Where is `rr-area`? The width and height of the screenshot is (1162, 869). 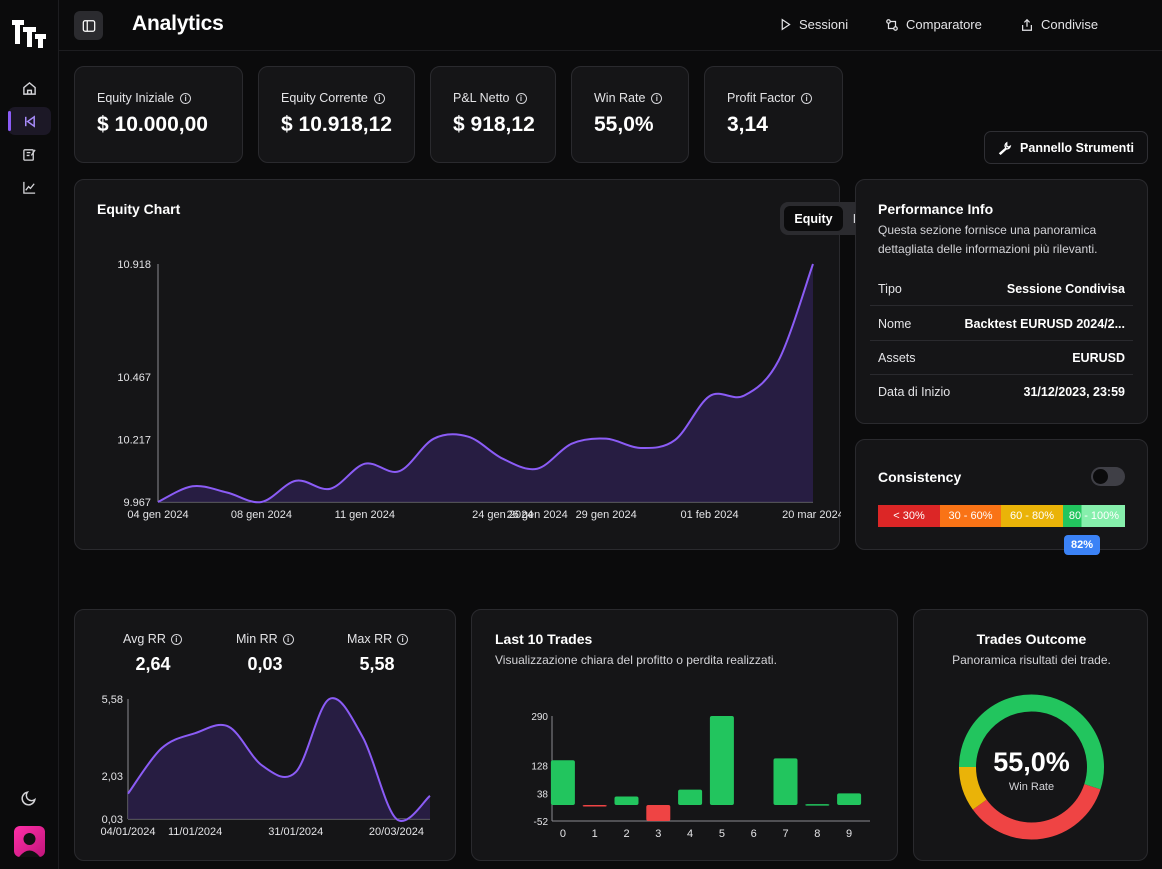
rr-area is located at coordinates (279, 759).